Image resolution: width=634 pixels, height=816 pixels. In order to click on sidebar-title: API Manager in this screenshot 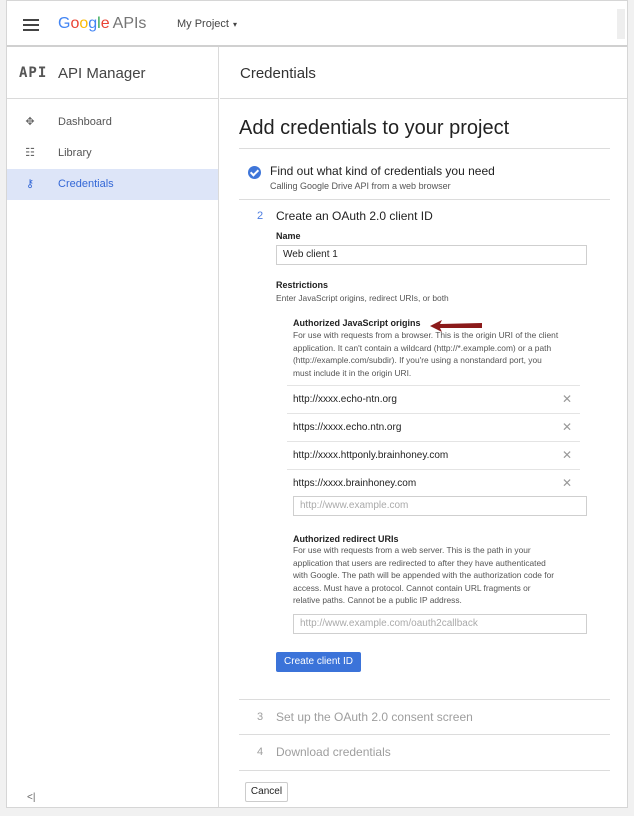, I will do `click(102, 73)`.